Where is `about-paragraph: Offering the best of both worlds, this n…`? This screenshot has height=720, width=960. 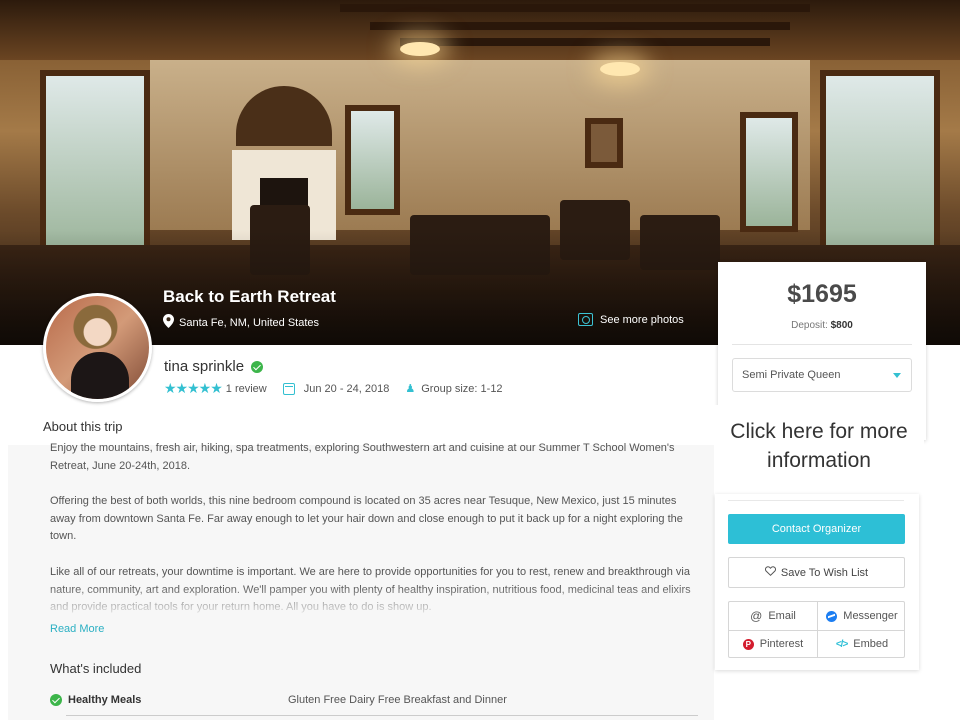 about-paragraph: Offering the best of both worlds, this n… is located at coordinates (366, 519).